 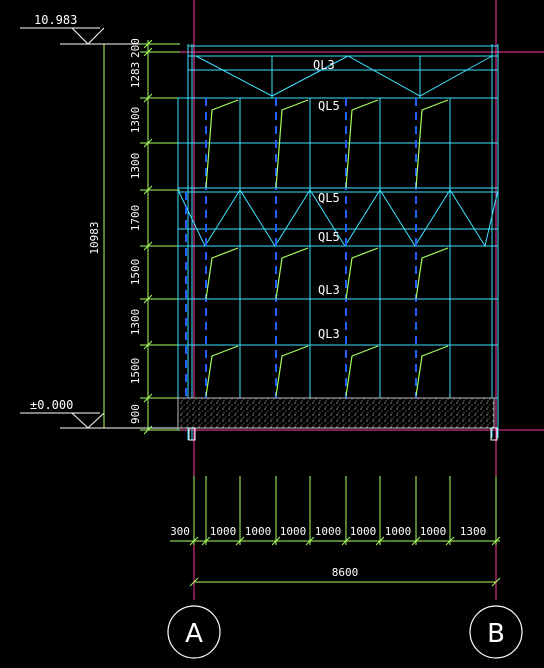 What do you see at coordinates (135, 414) in the screenshot?
I see `vdim-label: 900` at bounding box center [135, 414].